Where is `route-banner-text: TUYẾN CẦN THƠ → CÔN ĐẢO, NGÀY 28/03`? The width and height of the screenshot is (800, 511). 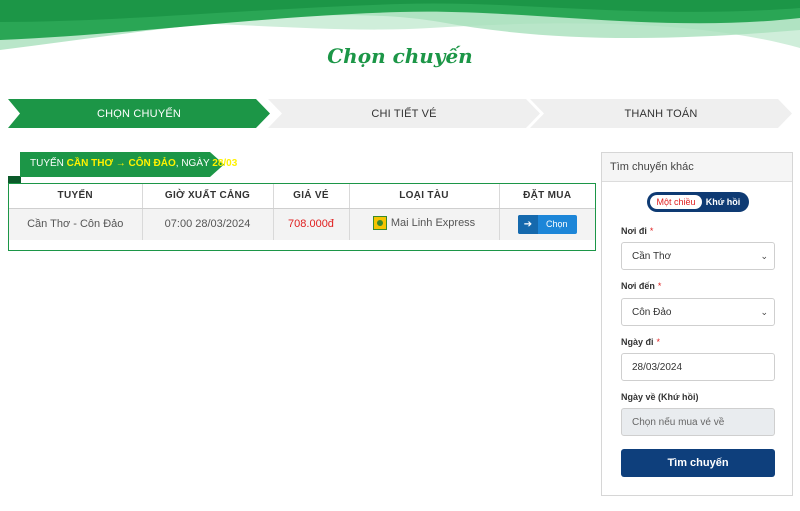
route-banner-text: TUYẾN CẦN THƠ → CÔN ĐẢO, NGÀY 28/03 is located at coordinates (133, 163).